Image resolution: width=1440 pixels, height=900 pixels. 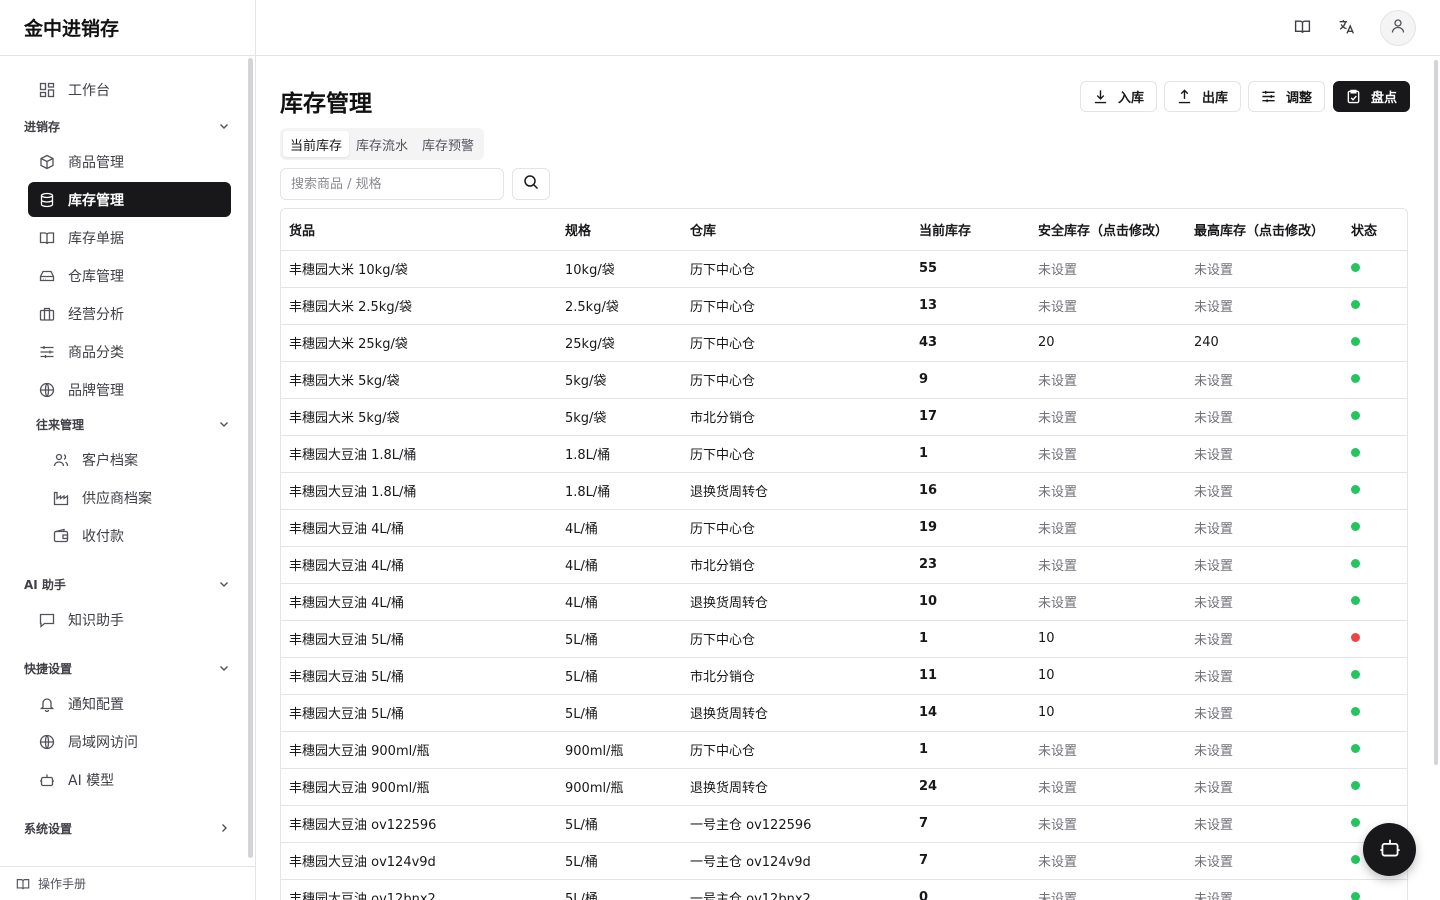 I want to click on cell-safety-stock: 20, so click(x=1108, y=343).